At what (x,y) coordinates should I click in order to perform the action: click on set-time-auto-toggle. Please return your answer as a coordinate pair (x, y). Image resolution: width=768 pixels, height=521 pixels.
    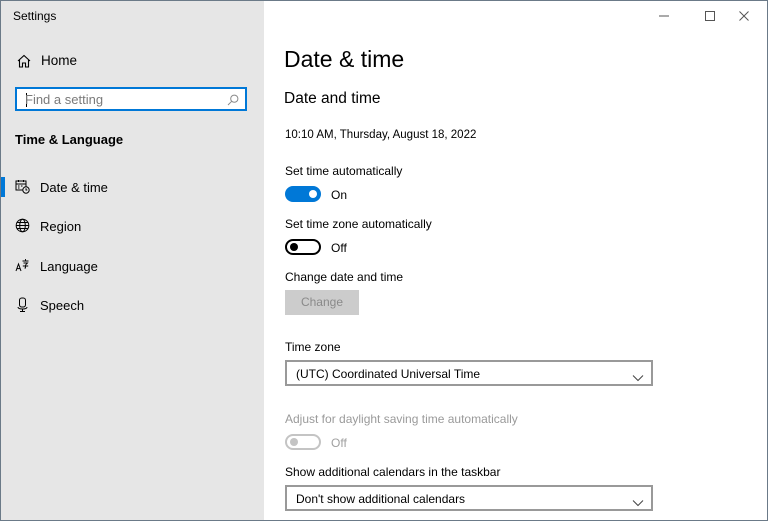
    Looking at the image, I should click on (303, 194).